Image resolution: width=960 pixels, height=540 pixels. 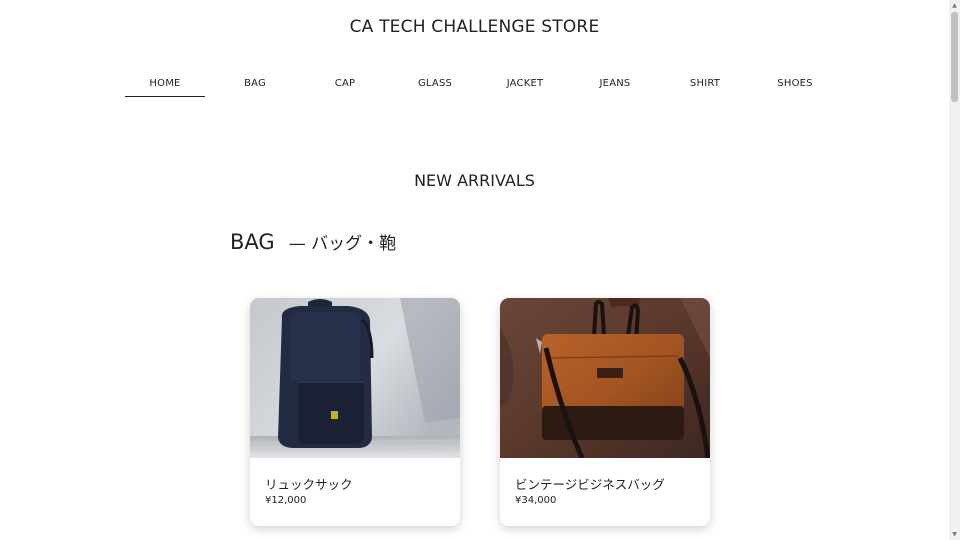 What do you see at coordinates (954, 5) in the screenshot?
I see `scroll-up-arrow-icon: ▲` at bounding box center [954, 5].